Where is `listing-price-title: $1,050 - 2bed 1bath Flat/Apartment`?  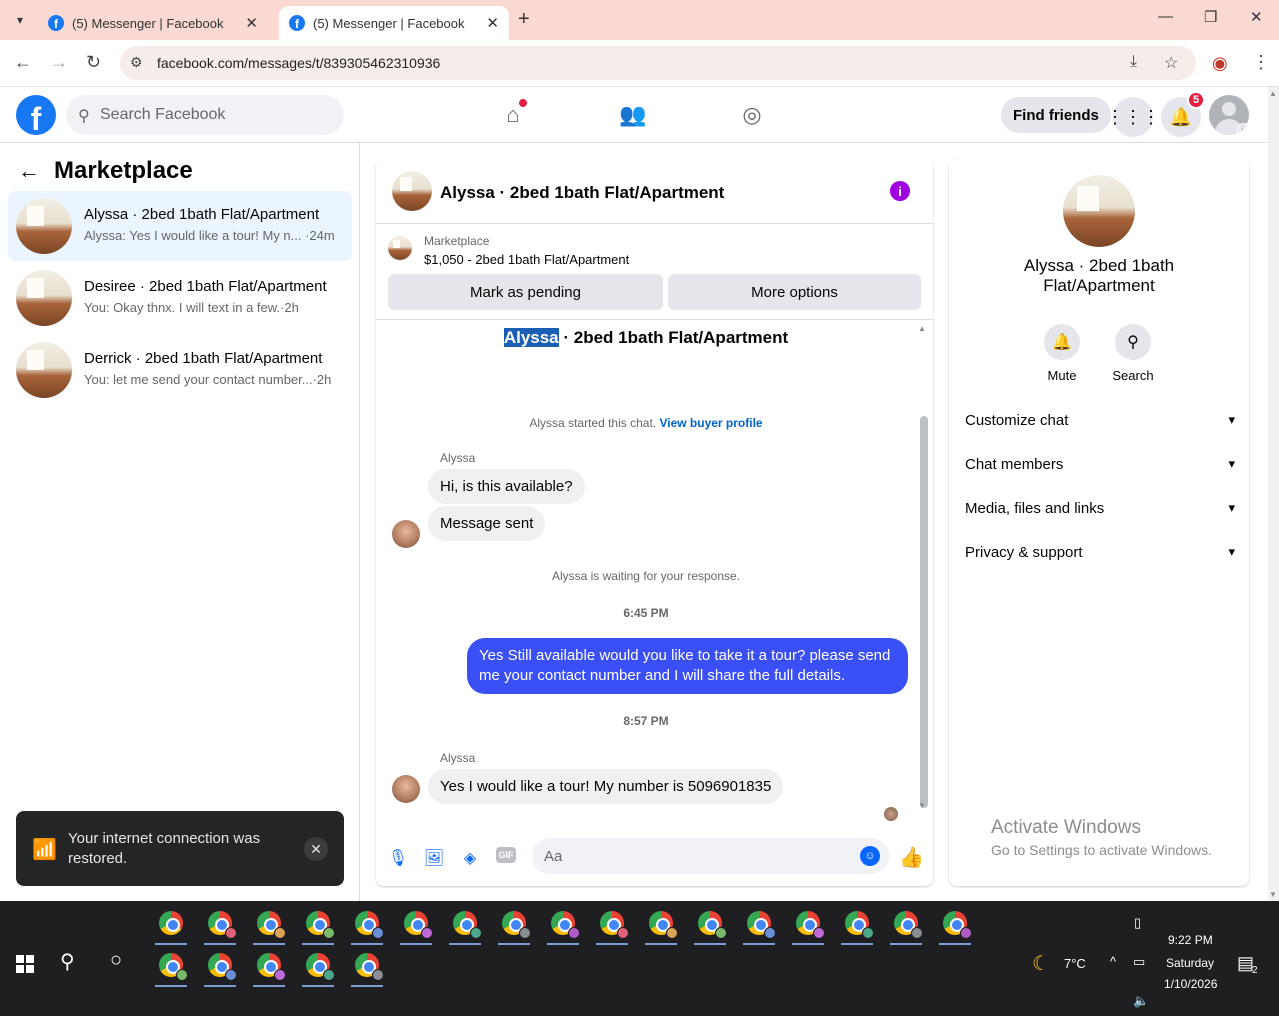
listing-price-title: $1,050 - 2bed 1bath Flat/Apartment is located at coordinates (526, 259).